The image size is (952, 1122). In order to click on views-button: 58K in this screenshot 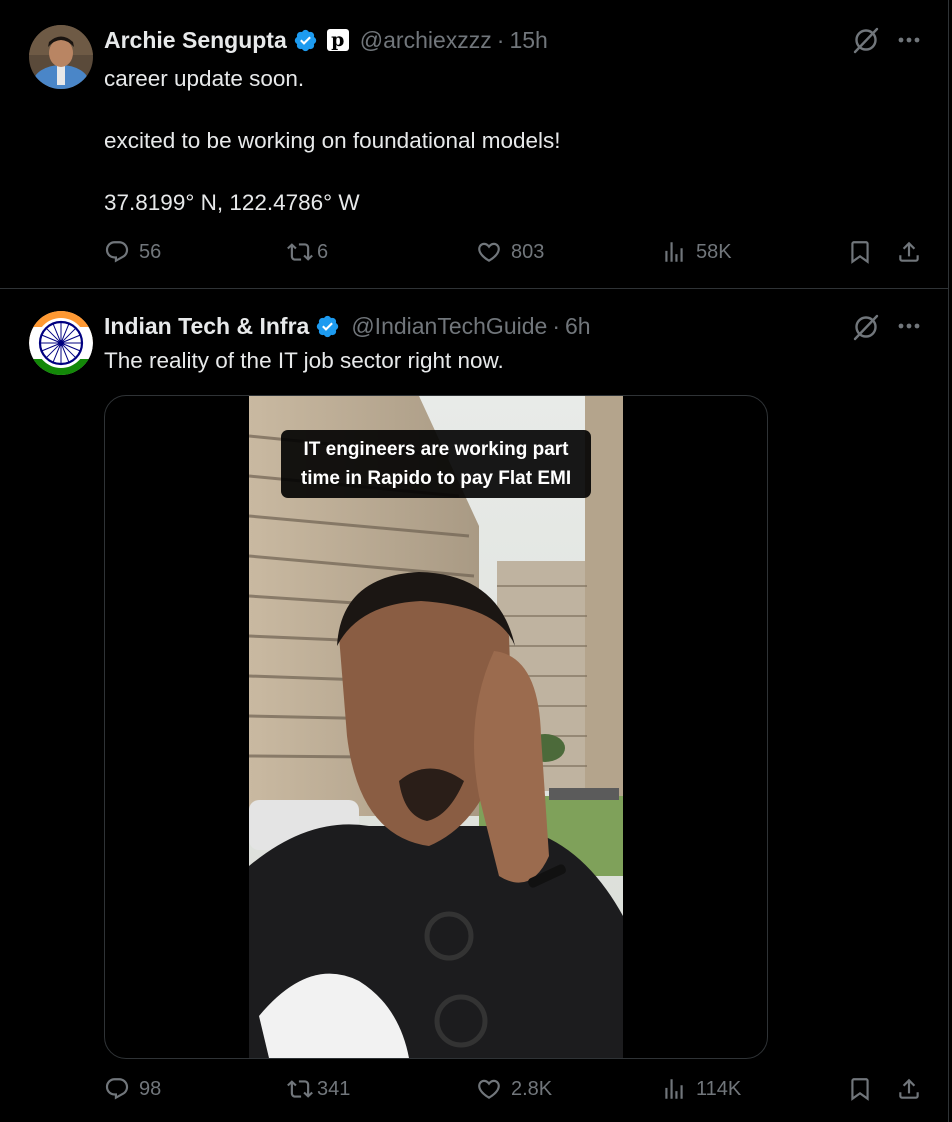, I will do `click(696, 252)`.